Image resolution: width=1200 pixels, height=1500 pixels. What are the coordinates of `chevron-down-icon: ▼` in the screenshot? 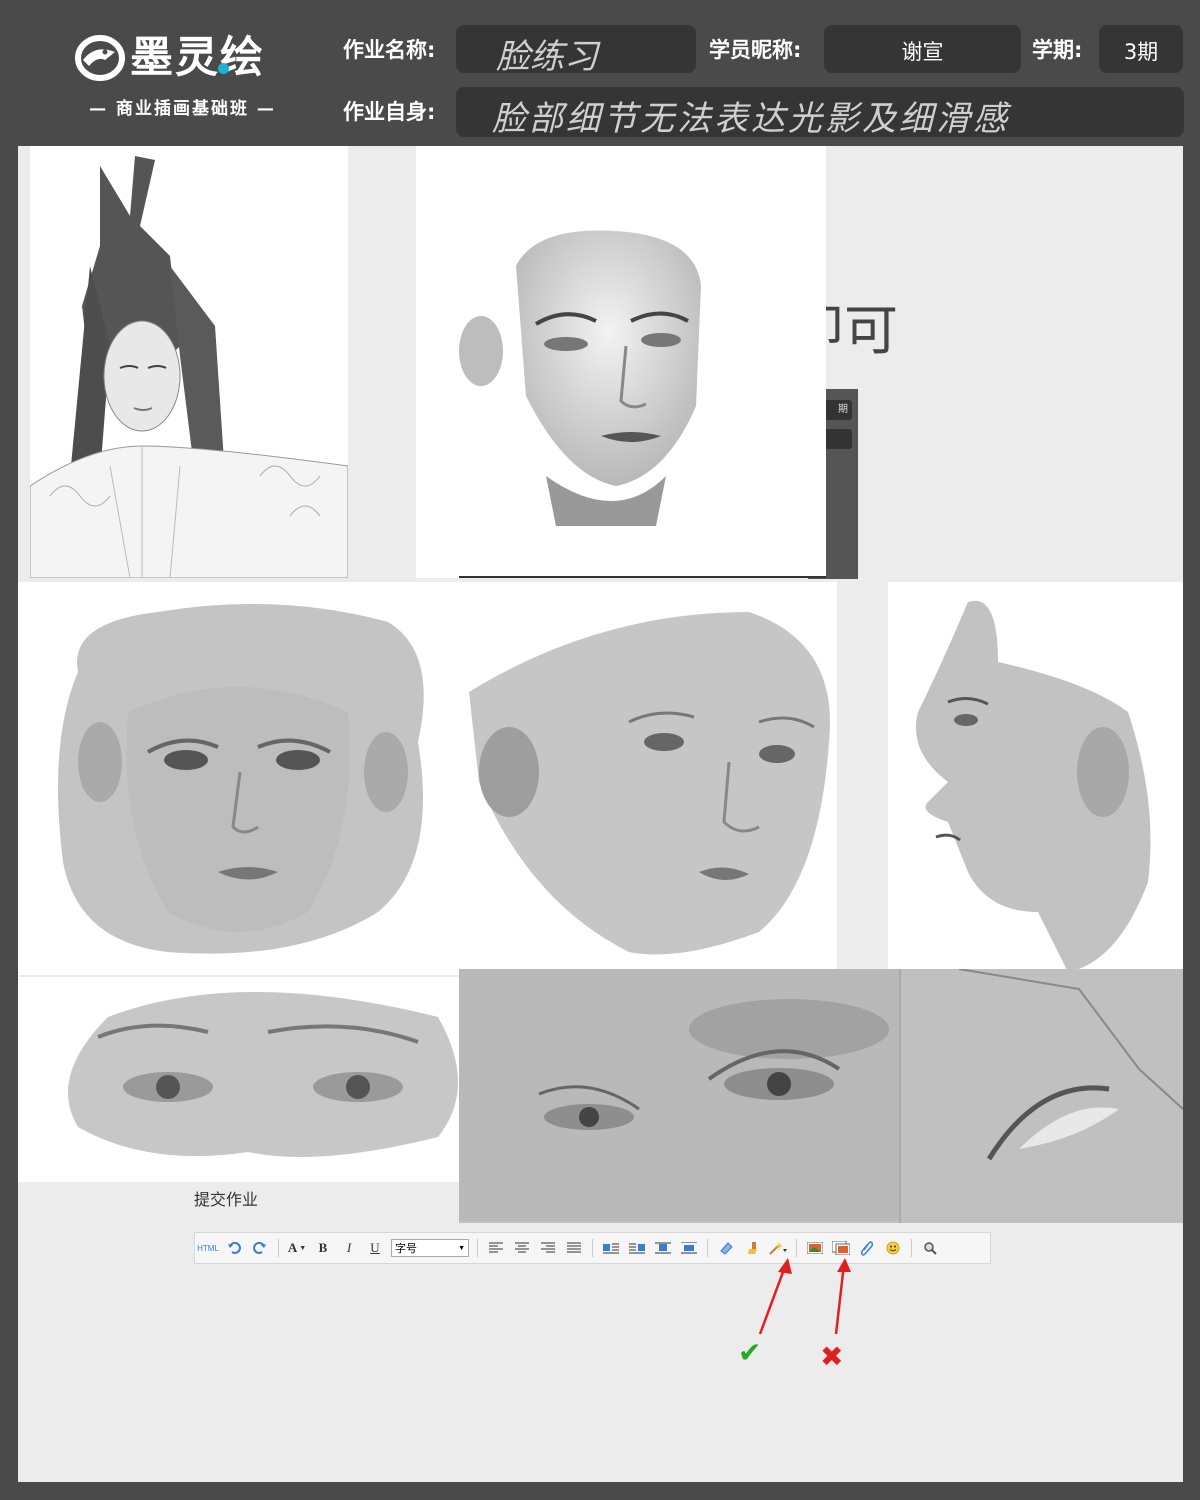 It's located at (303, 1248).